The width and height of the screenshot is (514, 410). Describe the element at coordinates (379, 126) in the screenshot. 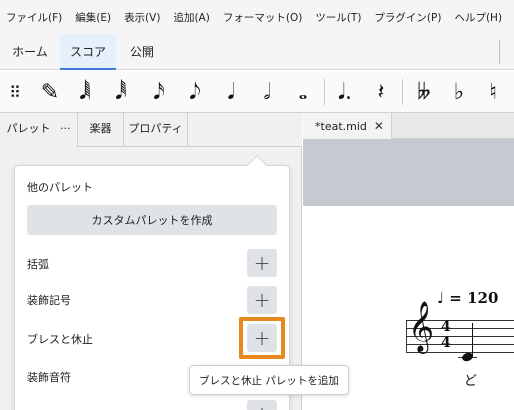

I see `close-icon: ✕` at that location.